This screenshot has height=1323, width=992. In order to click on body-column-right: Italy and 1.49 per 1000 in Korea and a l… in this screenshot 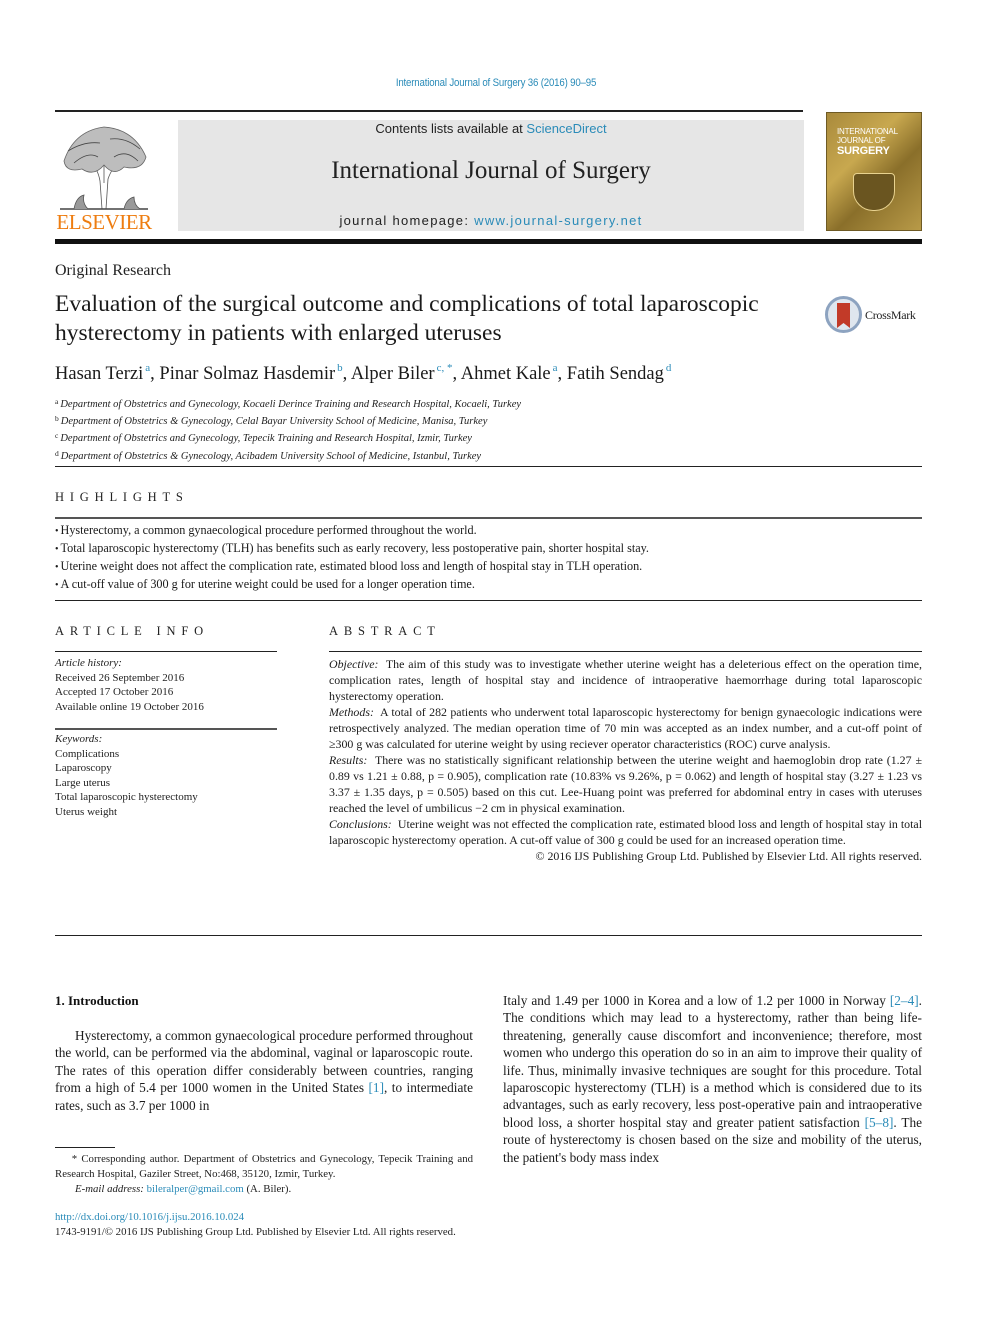, I will do `click(712, 1079)`.